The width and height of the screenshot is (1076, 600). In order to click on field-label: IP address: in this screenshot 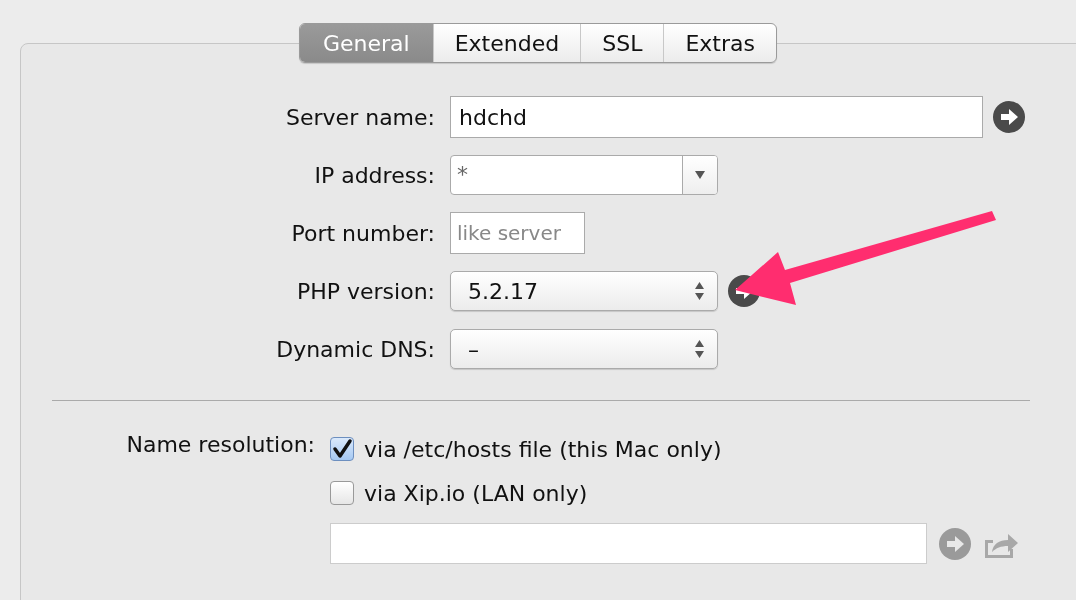, I will do `click(374, 175)`.